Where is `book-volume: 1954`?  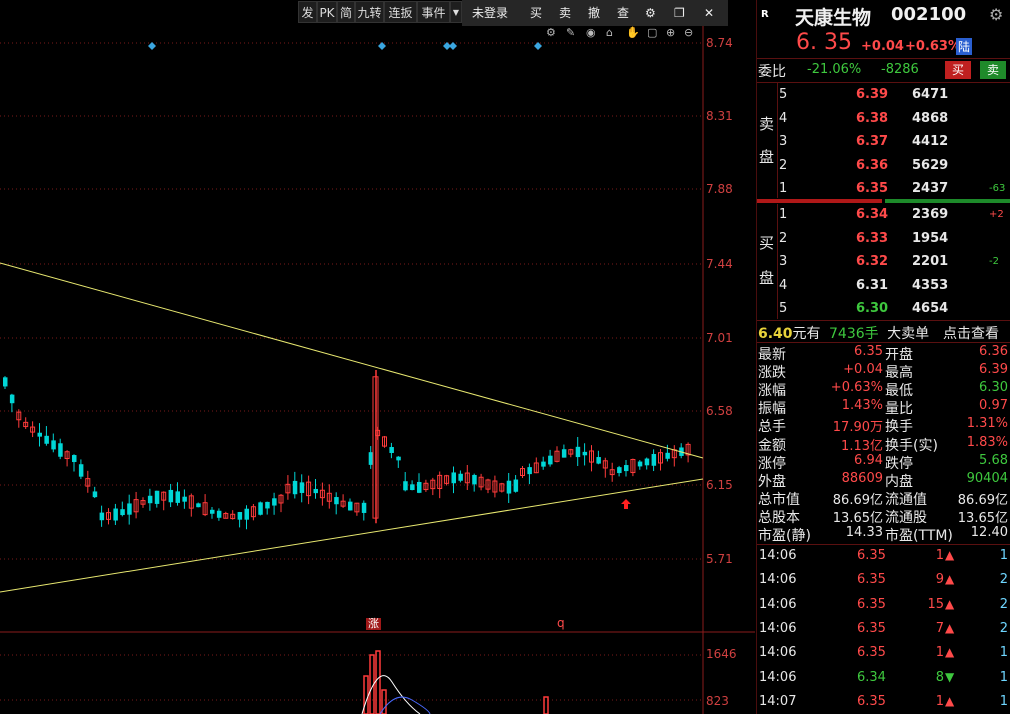
book-volume: 1954 is located at coordinates (930, 238).